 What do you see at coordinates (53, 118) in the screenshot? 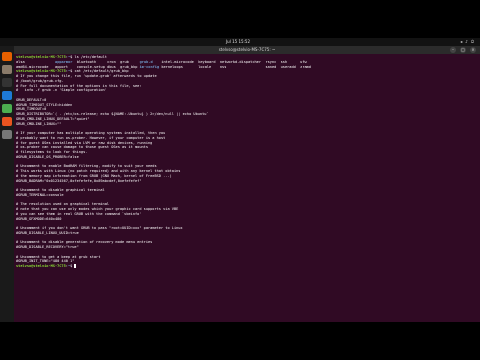
I see `file-line-text: GRUB_CMDLINE_LINUX_DEFAULT="quiet"` at bounding box center [53, 118].